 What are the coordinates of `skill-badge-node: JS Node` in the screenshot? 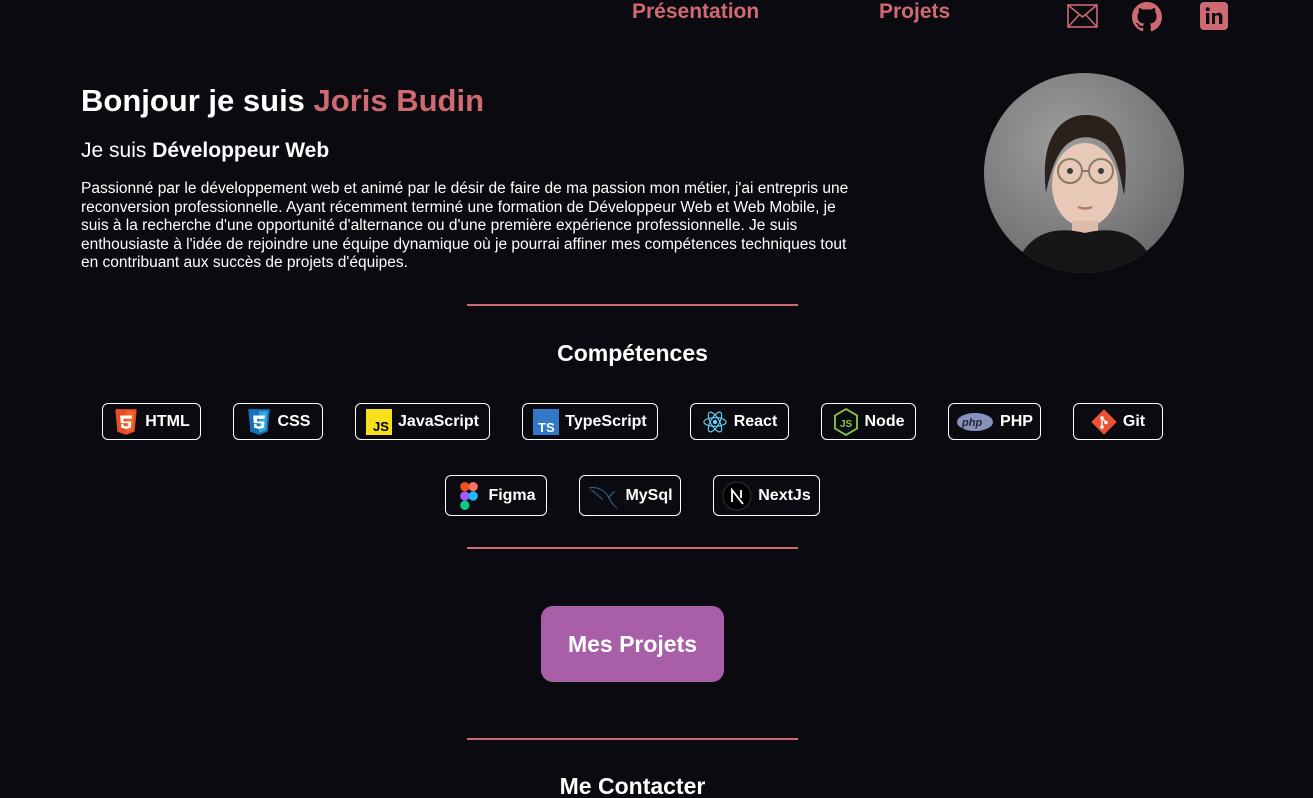 It's located at (868, 421).